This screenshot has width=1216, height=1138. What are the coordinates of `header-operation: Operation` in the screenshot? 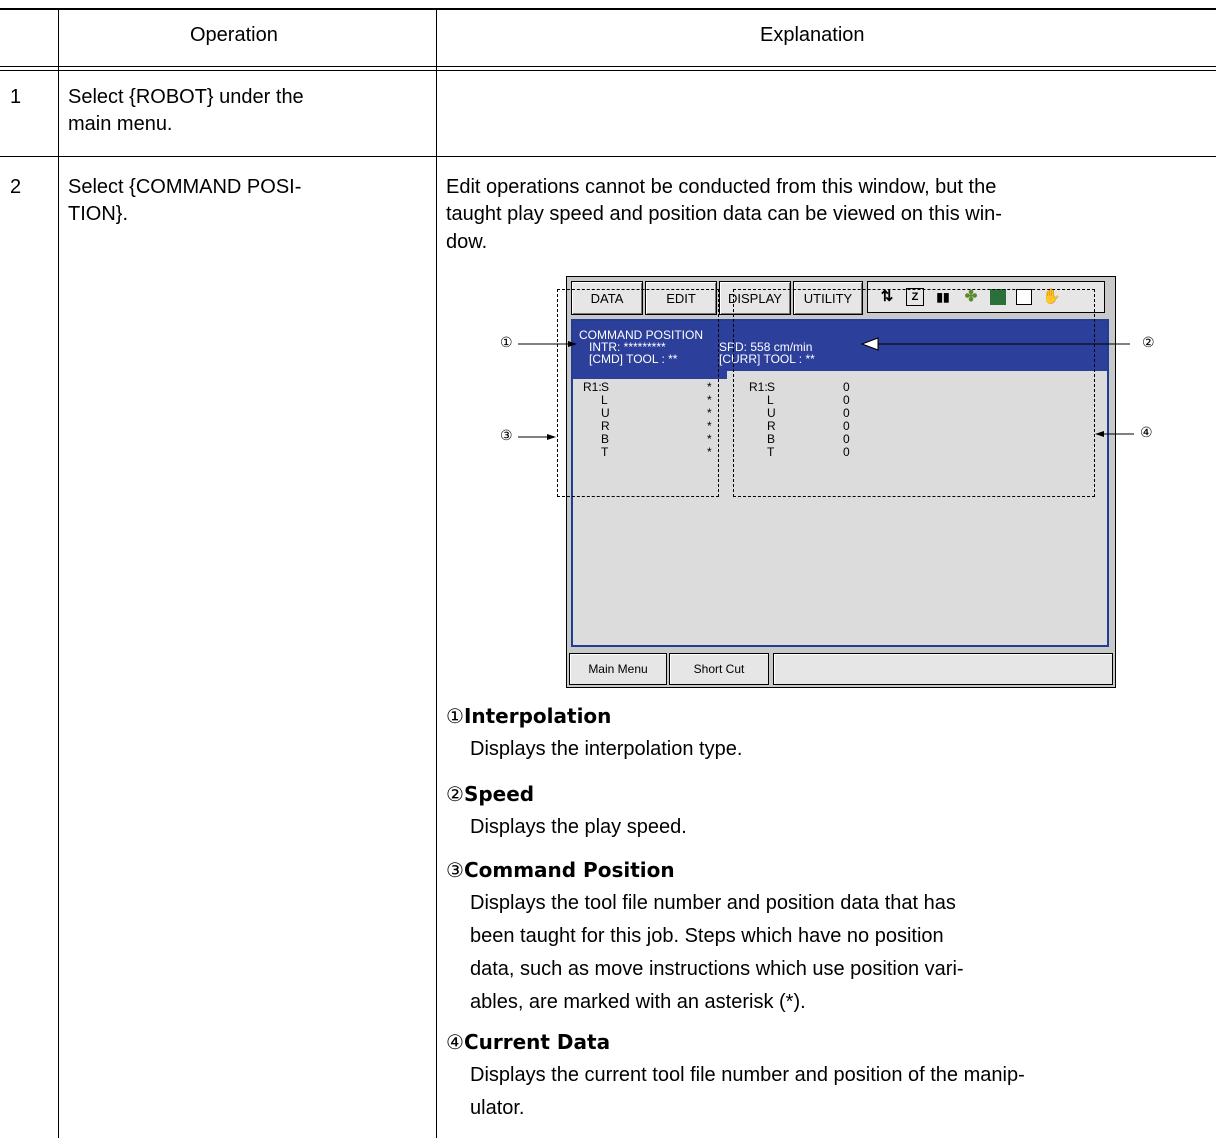 It's located at (234, 35).